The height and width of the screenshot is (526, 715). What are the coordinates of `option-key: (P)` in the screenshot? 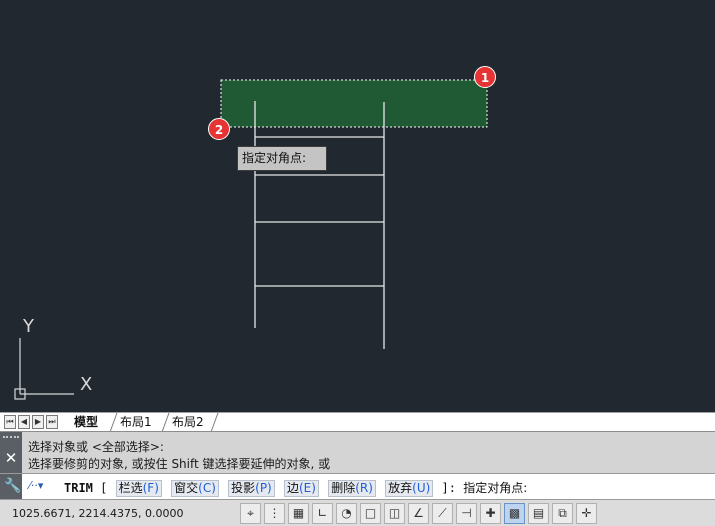 It's located at (263, 488).